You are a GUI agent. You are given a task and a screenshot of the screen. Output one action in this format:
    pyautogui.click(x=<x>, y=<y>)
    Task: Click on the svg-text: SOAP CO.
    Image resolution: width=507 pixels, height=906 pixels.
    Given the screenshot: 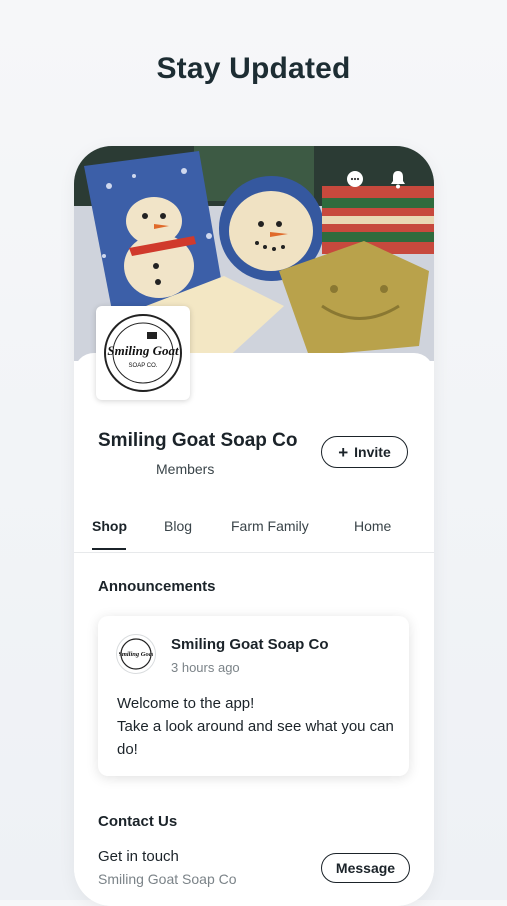 What is the action you would take?
    pyautogui.click(x=143, y=366)
    